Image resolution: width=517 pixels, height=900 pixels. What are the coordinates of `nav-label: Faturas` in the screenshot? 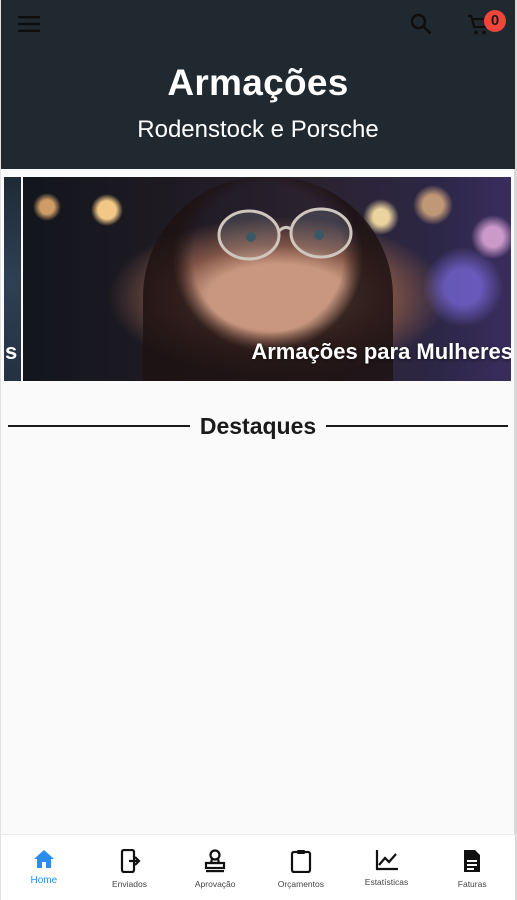 It's located at (472, 884).